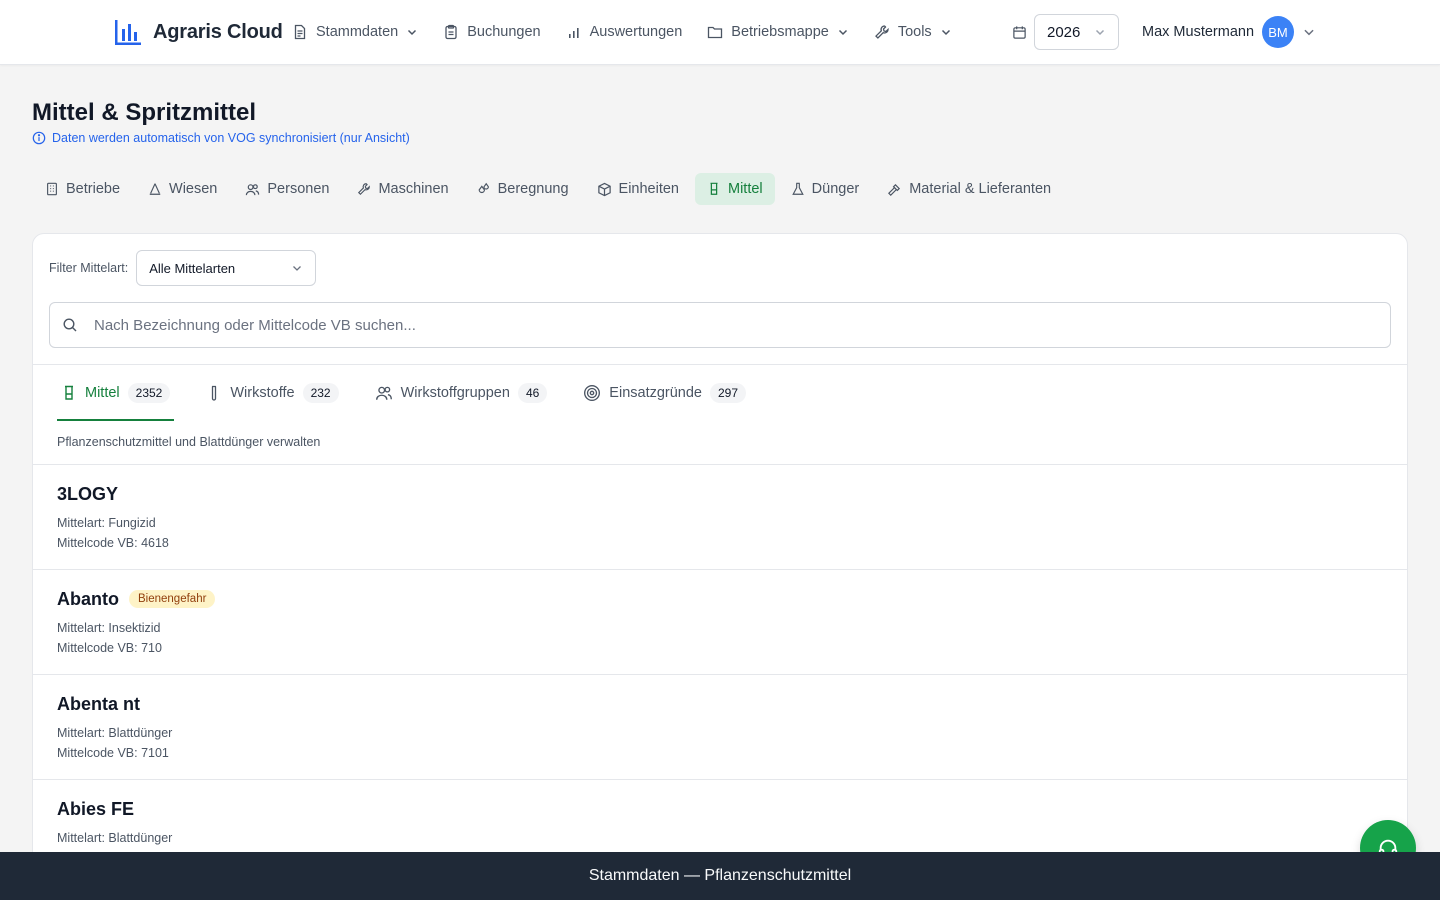 The image size is (1440, 900). What do you see at coordinates (1019, 32) in the screenshot?
I see `calendar-icon` at bounding box center [1019, 32].